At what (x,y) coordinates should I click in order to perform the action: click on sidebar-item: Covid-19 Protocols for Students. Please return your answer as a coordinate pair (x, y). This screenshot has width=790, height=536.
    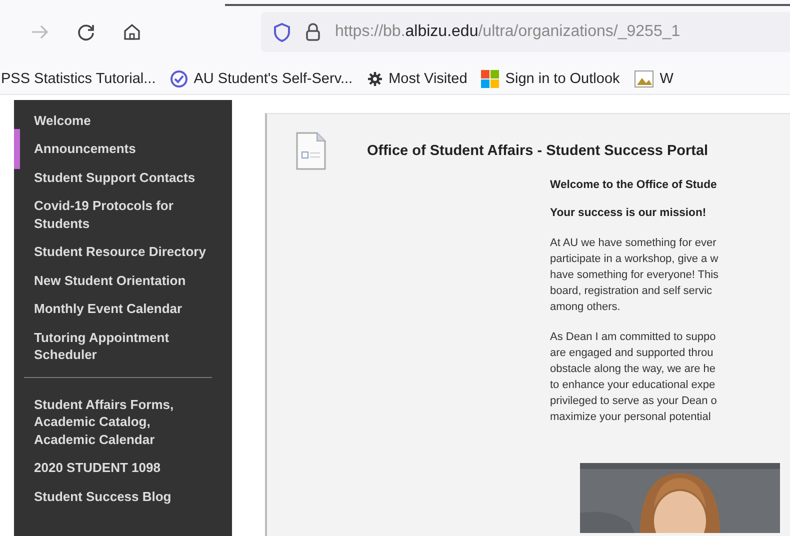
    Looking at the image, I should click on (123, 215).